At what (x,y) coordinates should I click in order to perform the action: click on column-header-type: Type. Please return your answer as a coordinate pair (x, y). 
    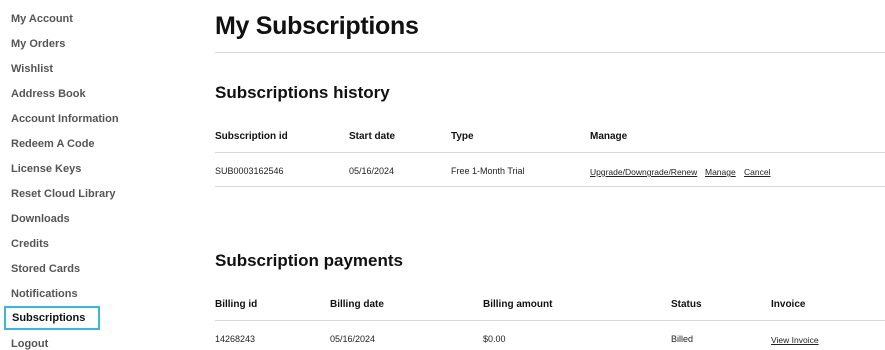
    Looking at the image, I should click on (462, 136).